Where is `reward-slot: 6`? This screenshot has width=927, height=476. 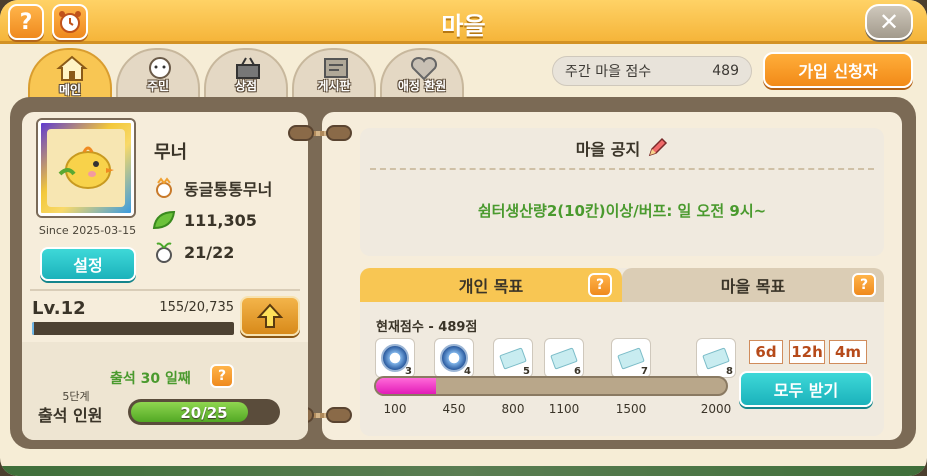
reward-slot: 6 is located at coordinates (564, 358).